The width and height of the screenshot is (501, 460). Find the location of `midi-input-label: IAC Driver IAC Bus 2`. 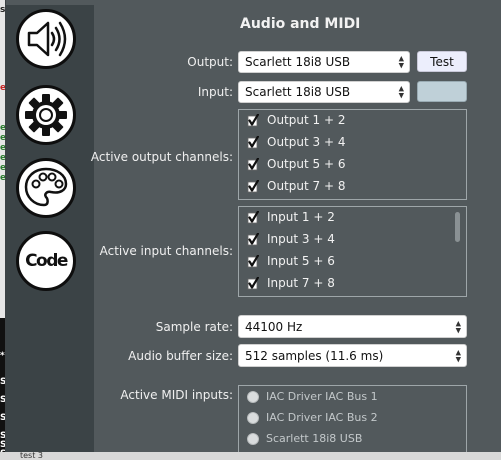

midi-input-label: IAC Driver IAC Bus 2 is located at coordinates (322, 417).